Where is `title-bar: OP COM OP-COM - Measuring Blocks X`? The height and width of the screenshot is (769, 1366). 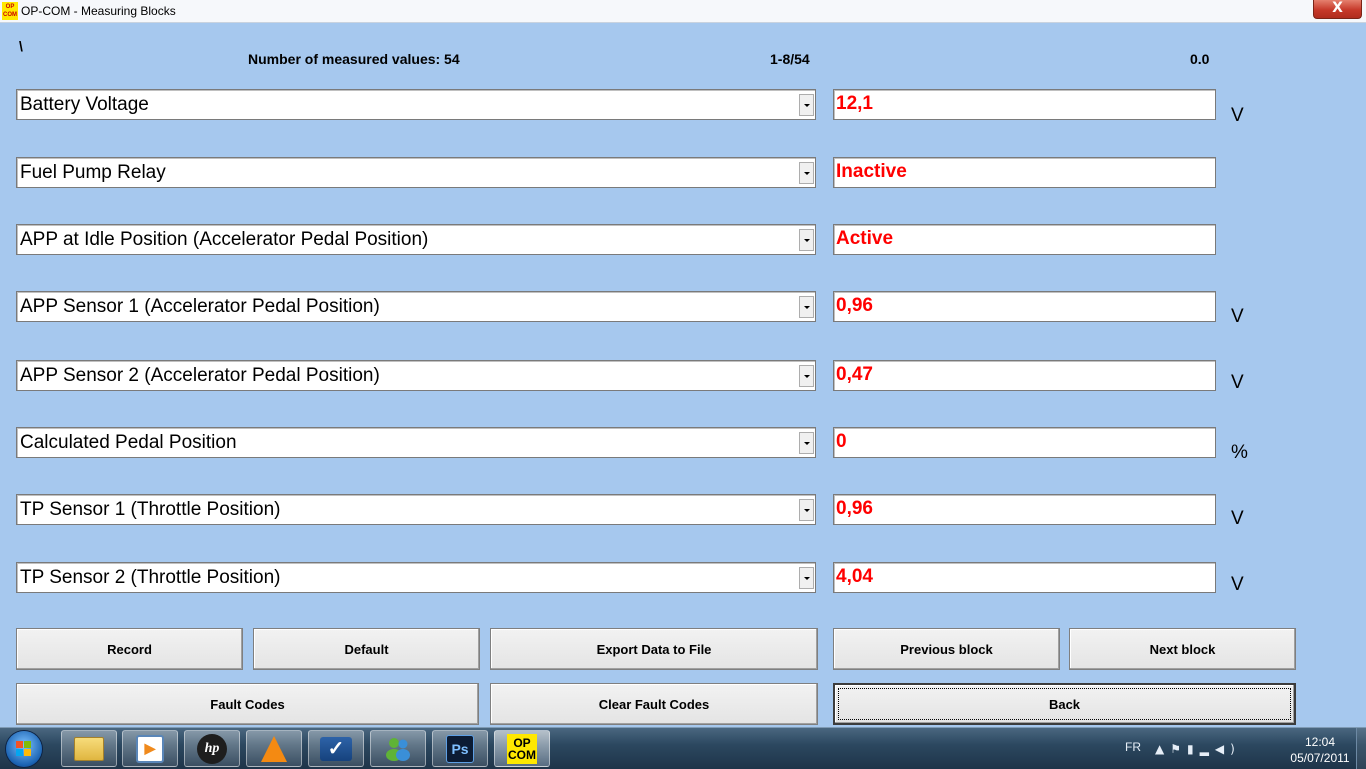
title-bar: OP COM OP-COM - Measuring Blocks X is located at coordinates (683, 11).